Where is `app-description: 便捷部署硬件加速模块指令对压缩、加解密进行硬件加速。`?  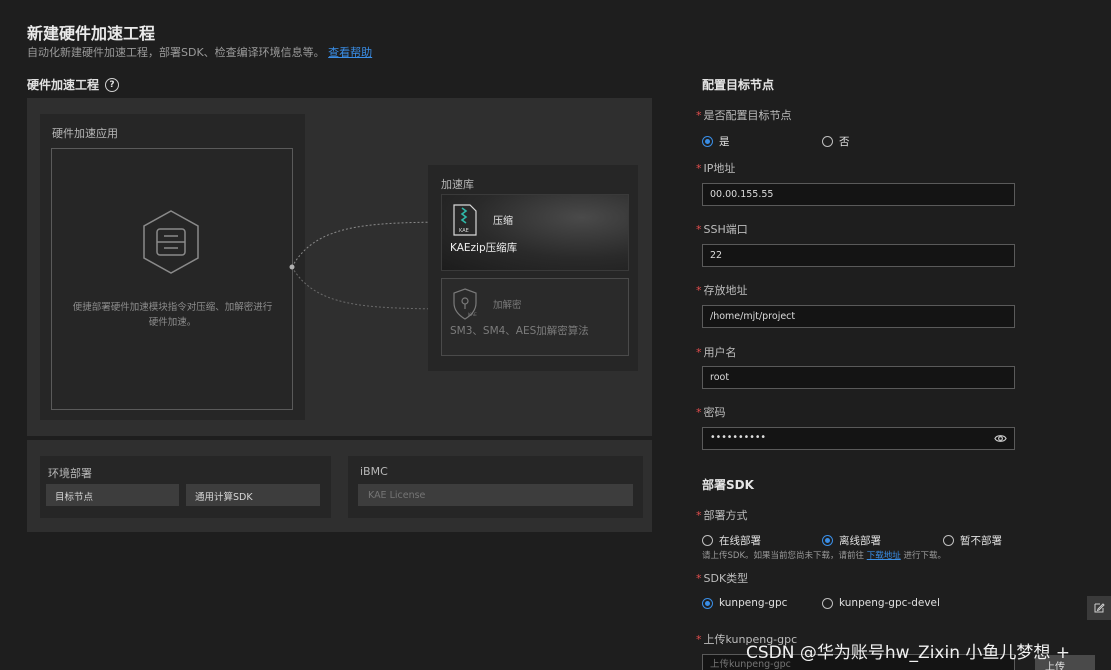 app-description: 便捷部署硬件加速模块指令对压缩、加解密进行硬件加速。 is located at coordinates (172, 315).